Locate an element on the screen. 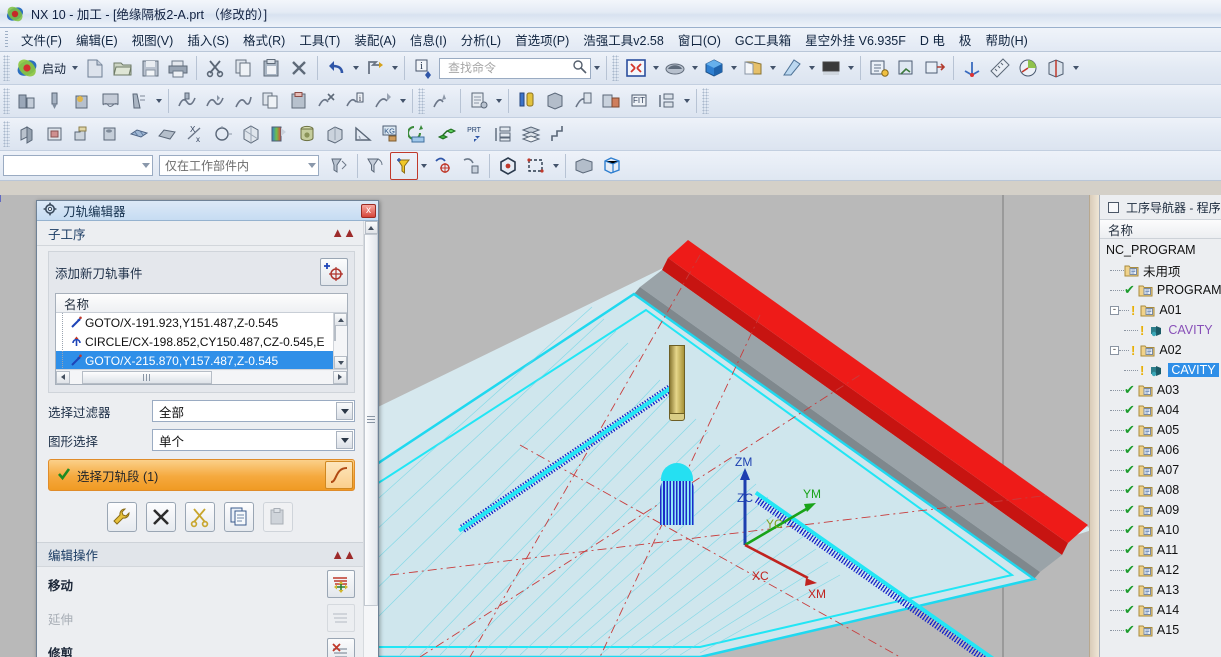 This screenshot has height=657, width=1221. dialog-scroll-thumb is located at coordinates (371, 420).